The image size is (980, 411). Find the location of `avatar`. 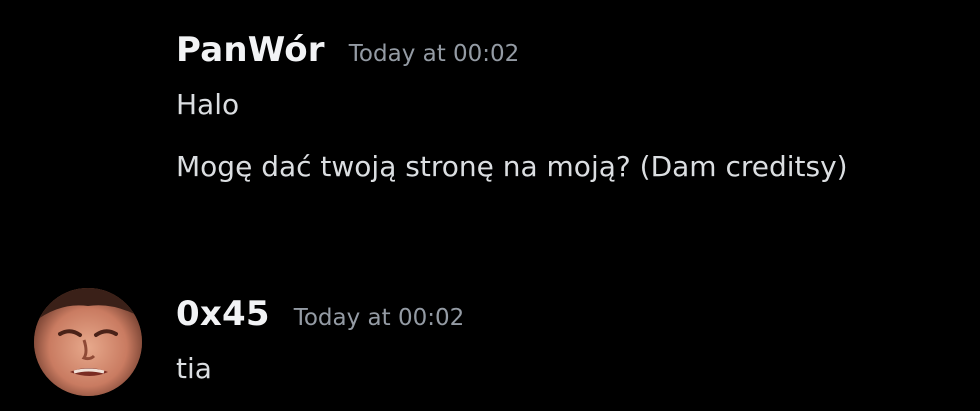

avatar is located at coordinates (88, 342).